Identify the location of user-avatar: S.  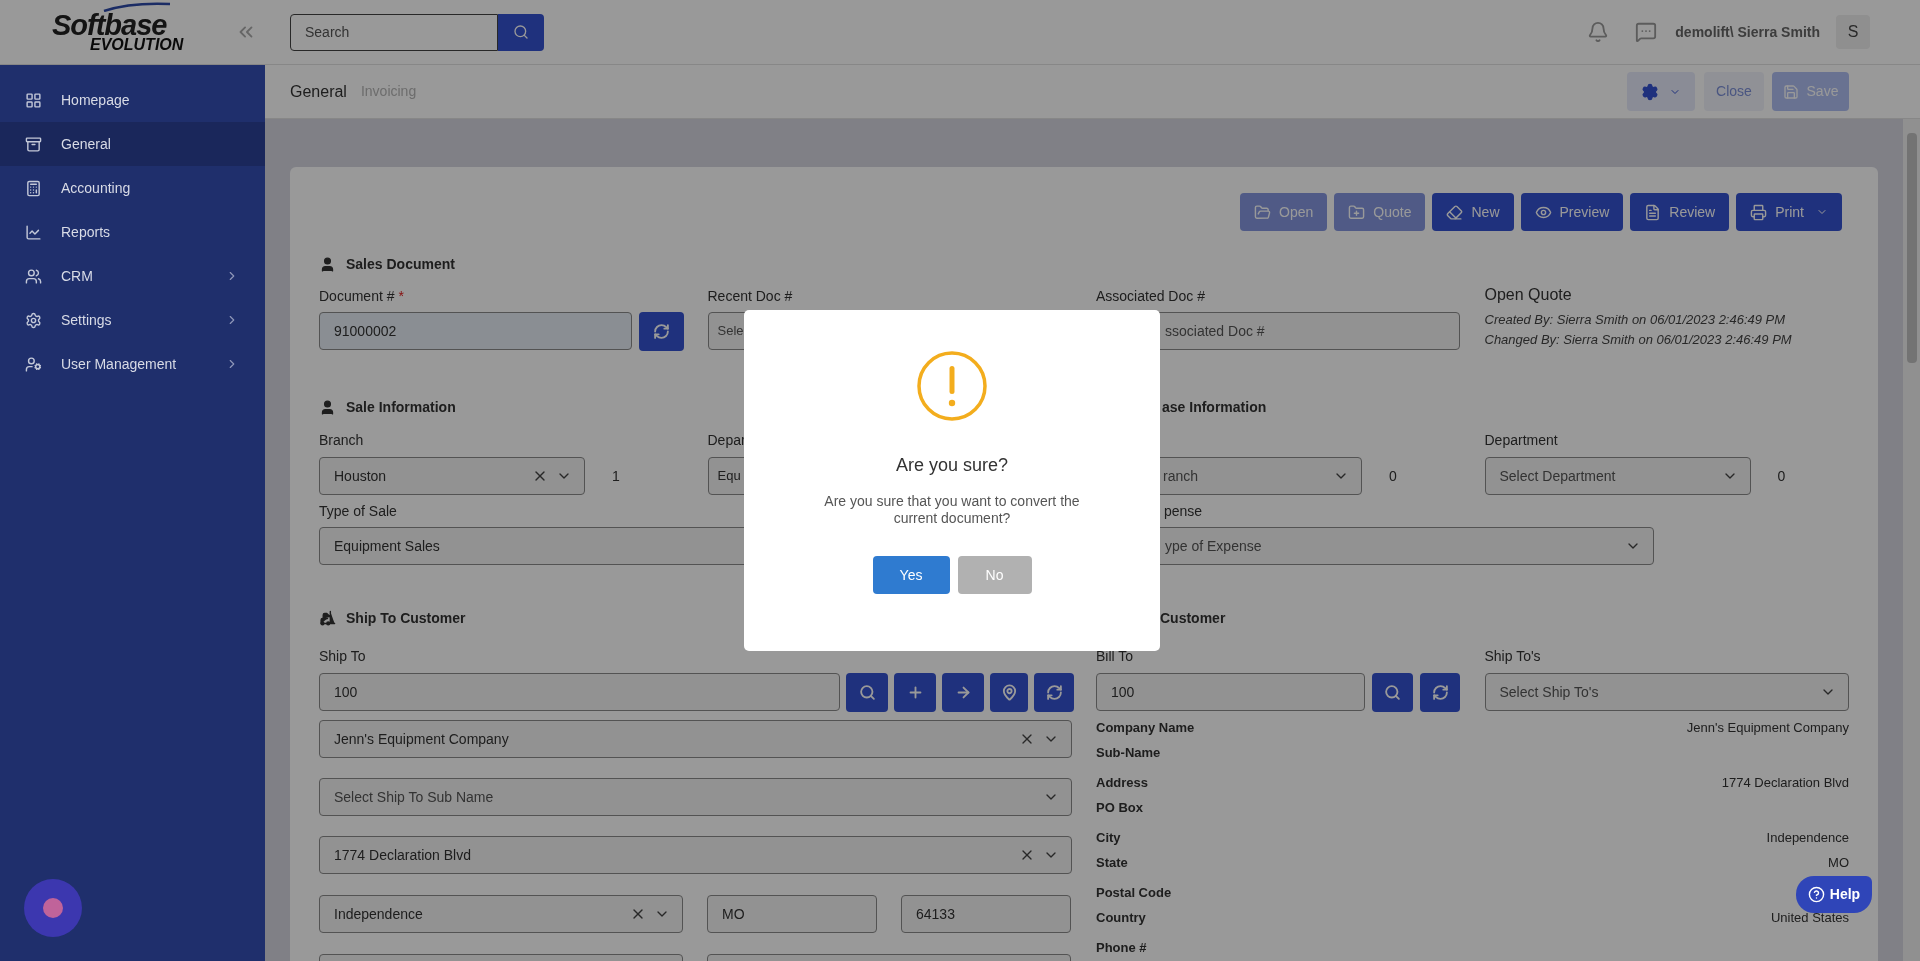
(1853, 32).